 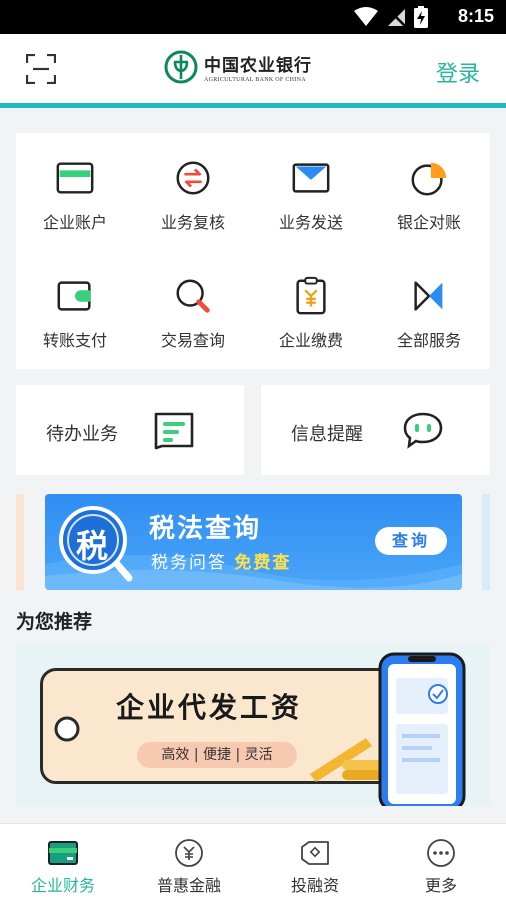 I want to click on service-label: 银企对账, so click(x=428, y=222).